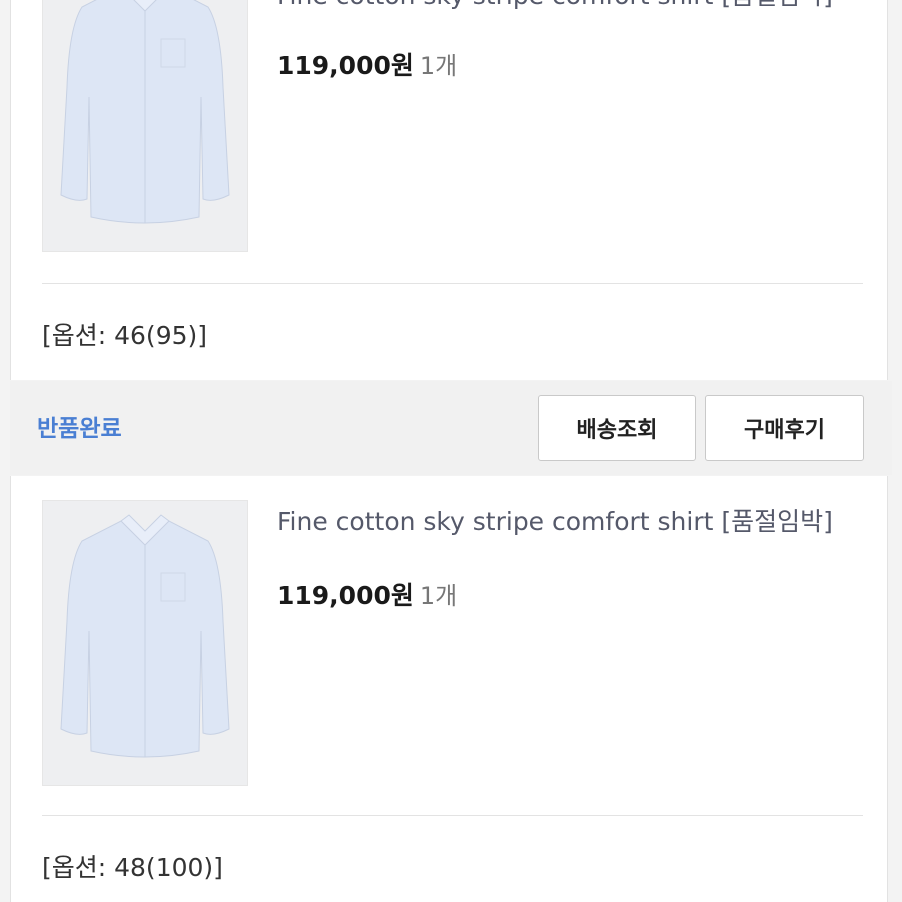  What do you see at coordinates (125, 335) in the screenshot?
I see `product-option: [옵션: 46(95)]` at bounding box center [125, 335].